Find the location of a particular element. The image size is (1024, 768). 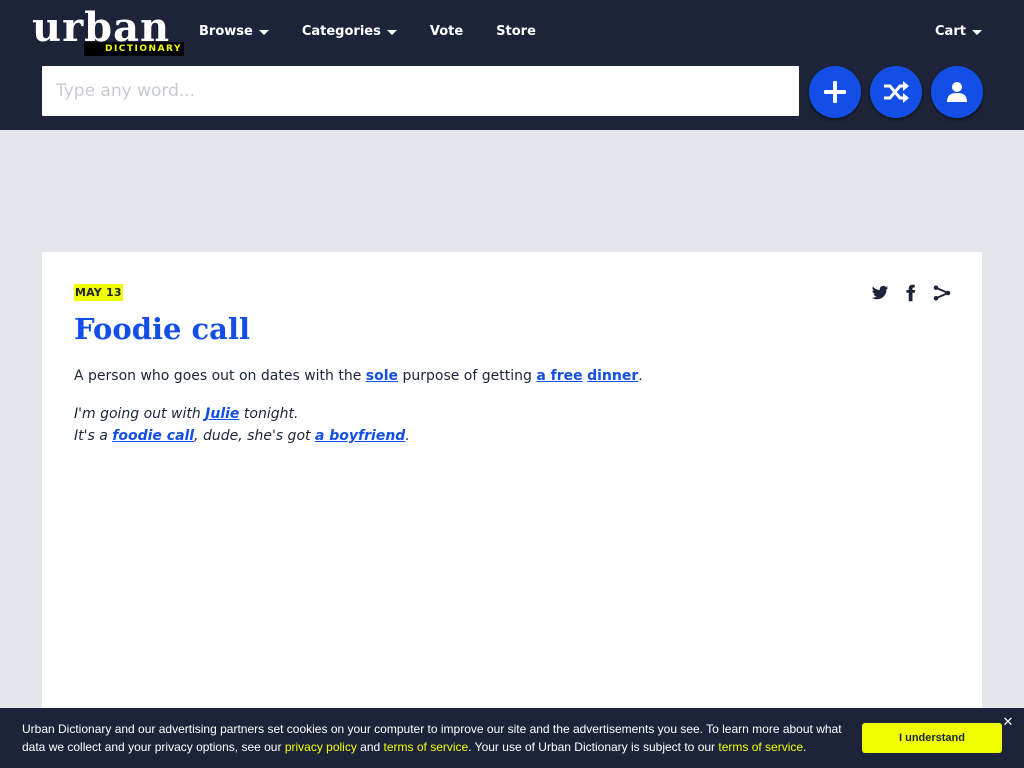

nav-vote: Vote is located at coordinates (446, 32).